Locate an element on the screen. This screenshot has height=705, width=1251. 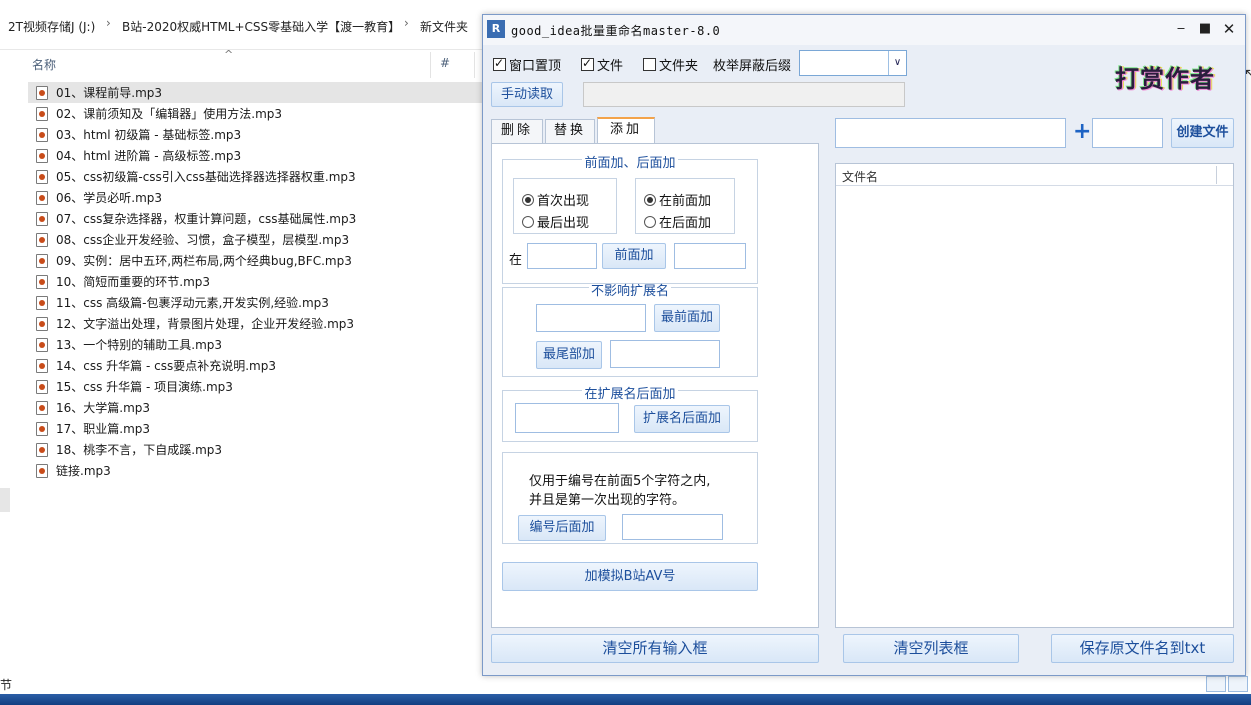
front-text-input is located at coordinates (710, 256).